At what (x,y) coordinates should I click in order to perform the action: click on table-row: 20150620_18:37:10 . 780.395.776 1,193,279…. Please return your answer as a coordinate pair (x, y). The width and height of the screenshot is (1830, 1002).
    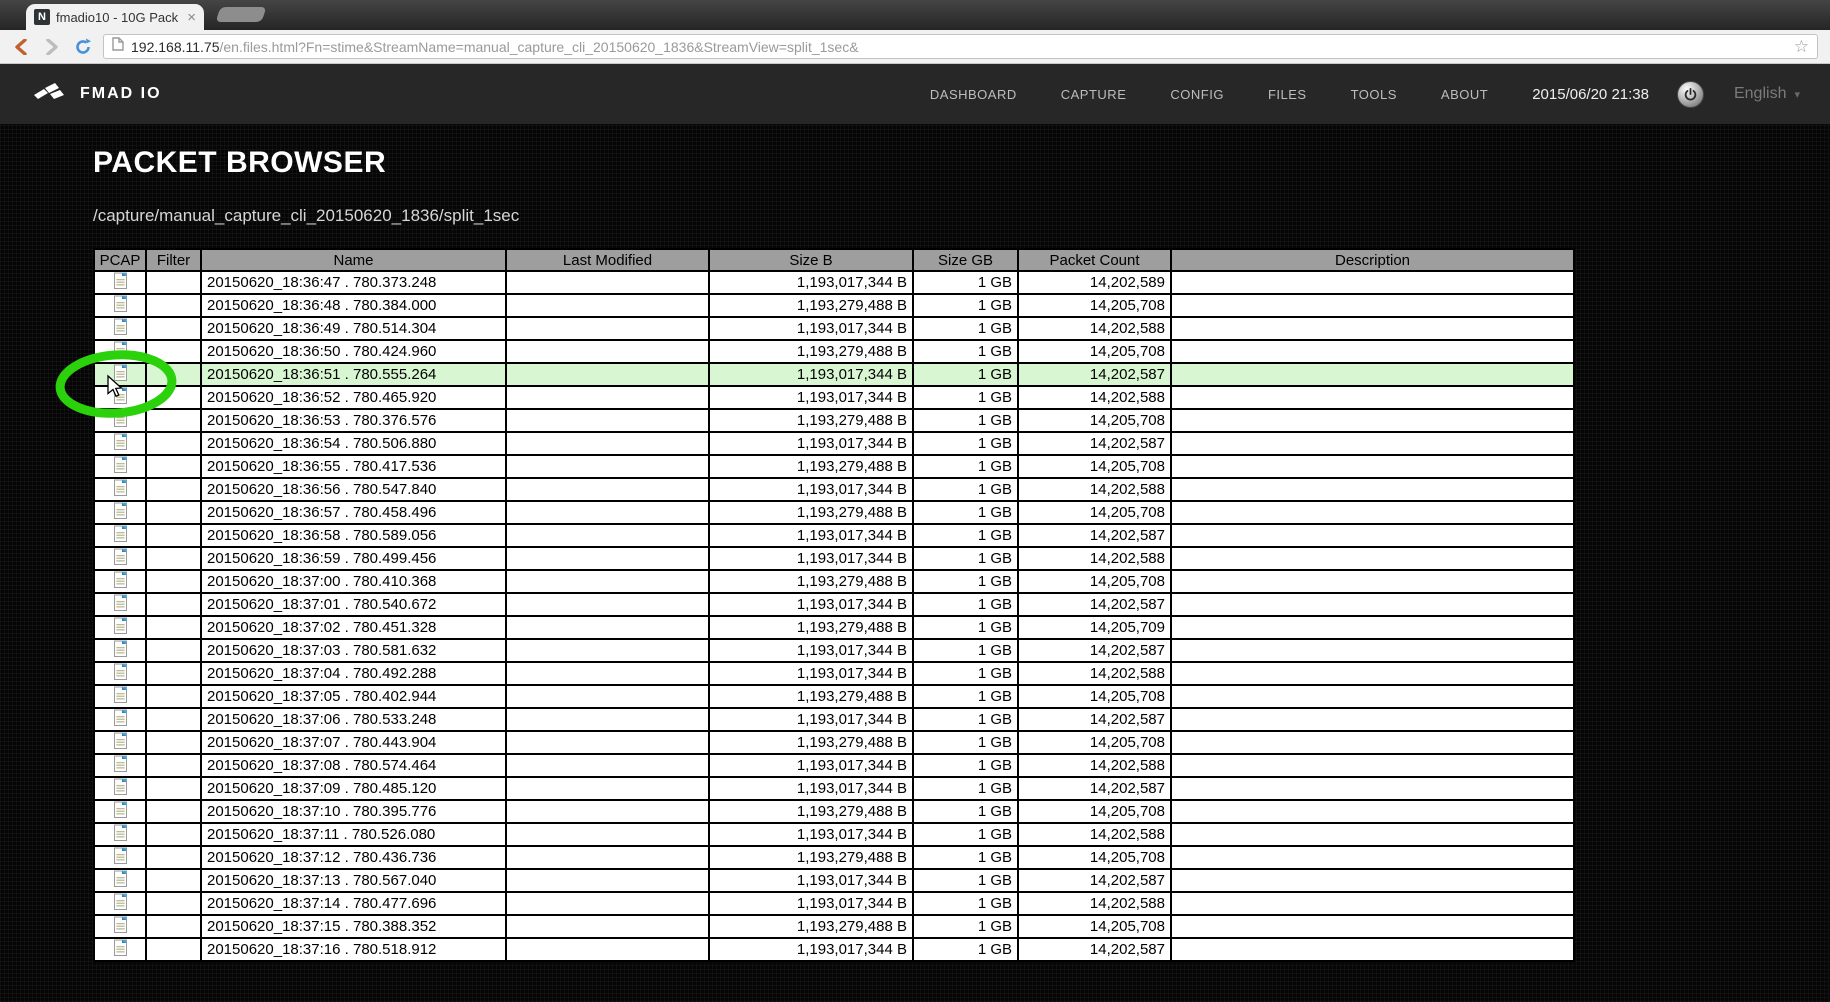
    Looking at the image, I should click on (834, 811).